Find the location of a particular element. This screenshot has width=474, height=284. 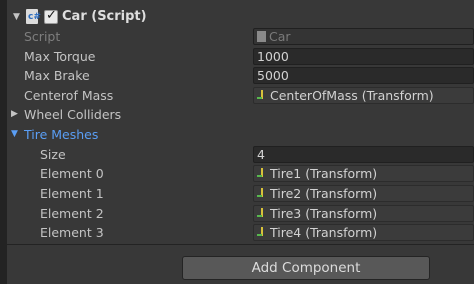

center-of-mass-object-field: CenterOfMass (Transform) is located at coordinates (363, 95).